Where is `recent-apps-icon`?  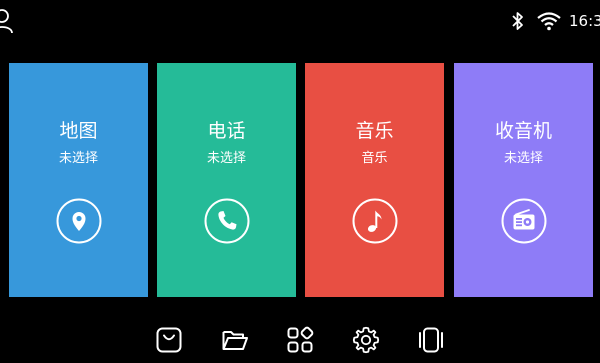 recent-apps-icon is located at coordinates (431, 340).